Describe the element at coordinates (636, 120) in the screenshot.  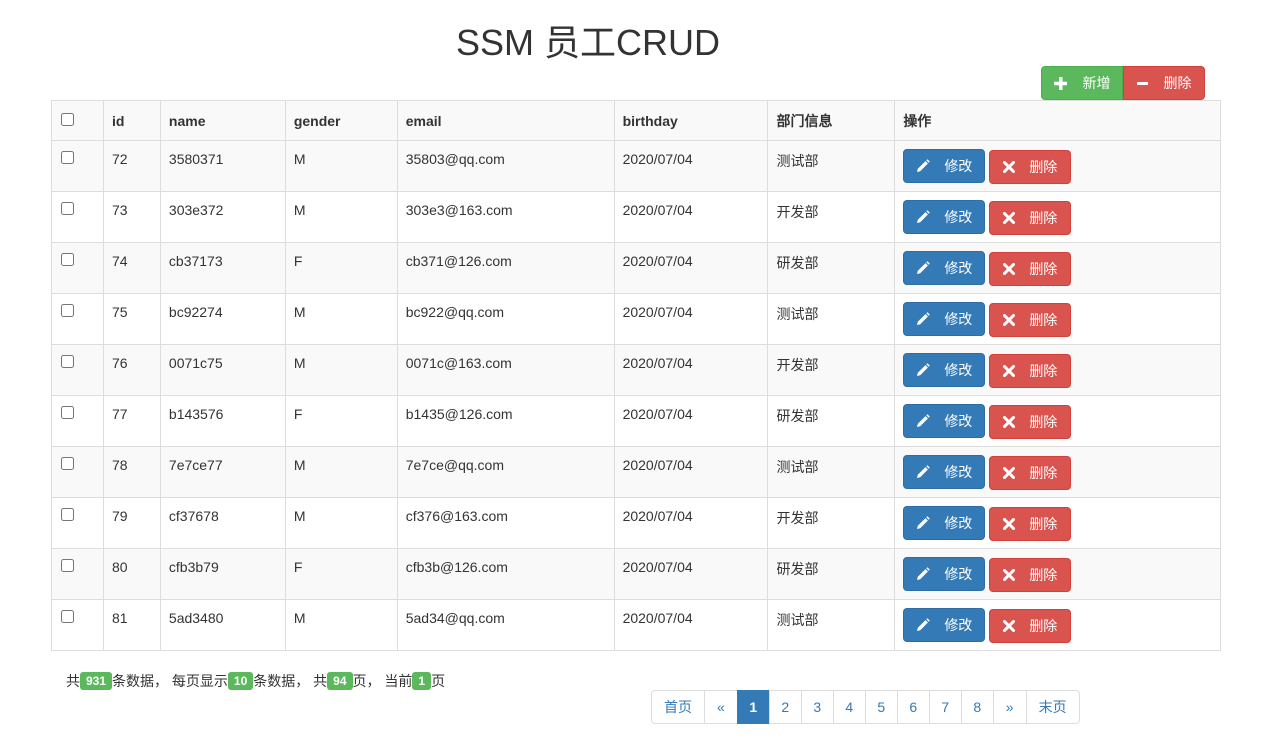
I see `table-header-row: id name gender email birthday 部门信息 操作` at that location.